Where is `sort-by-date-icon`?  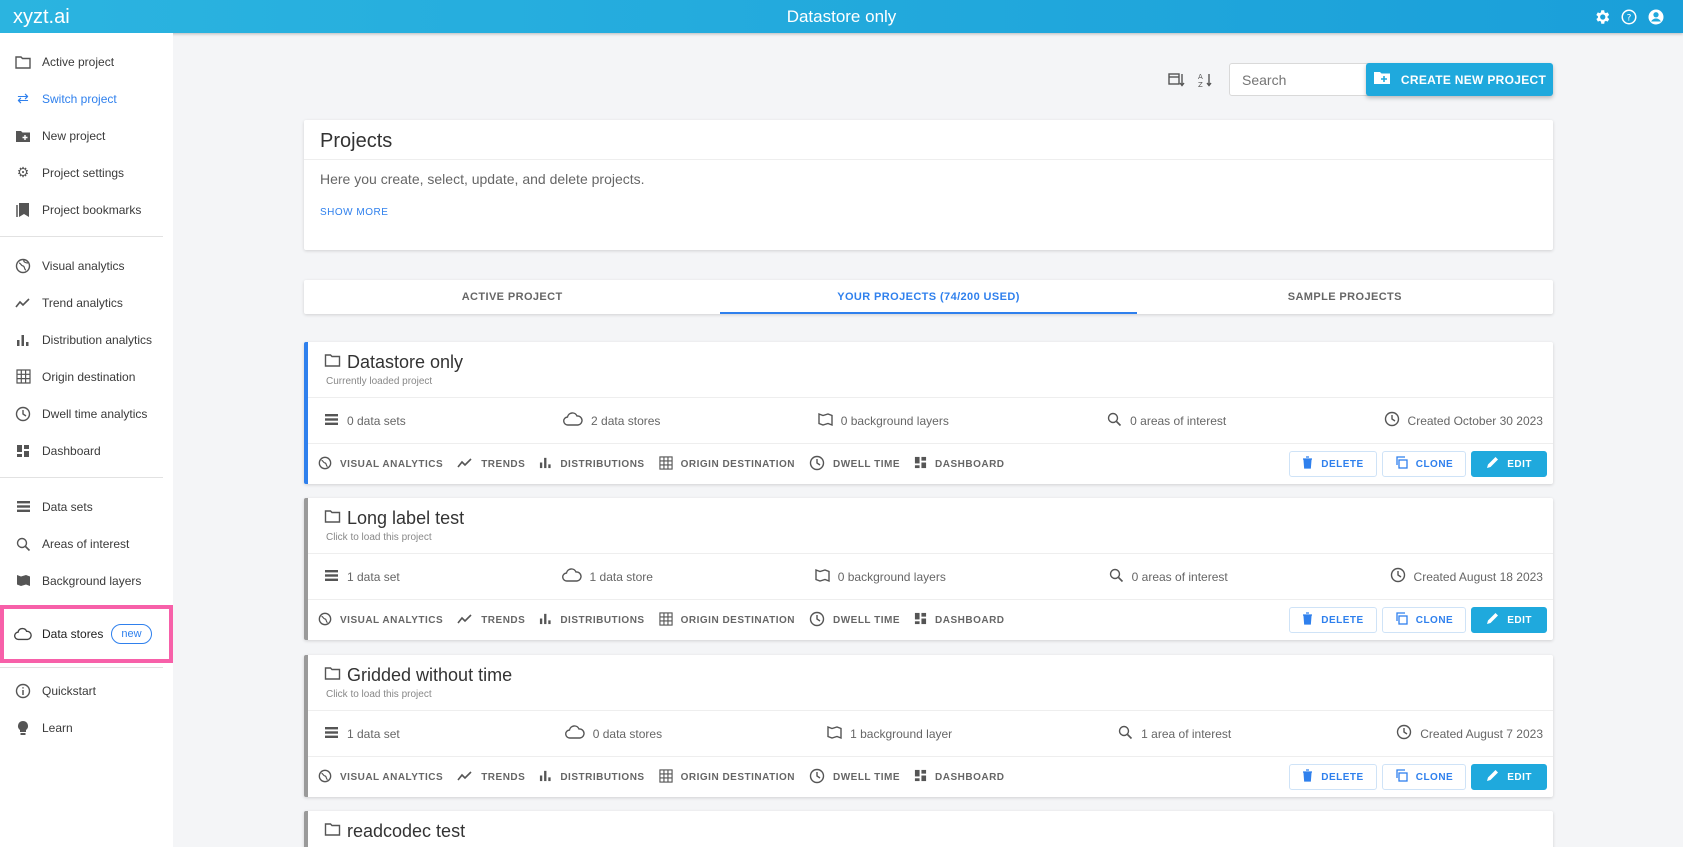 sort-by-date-icon is located at coordinates (1177, 80).